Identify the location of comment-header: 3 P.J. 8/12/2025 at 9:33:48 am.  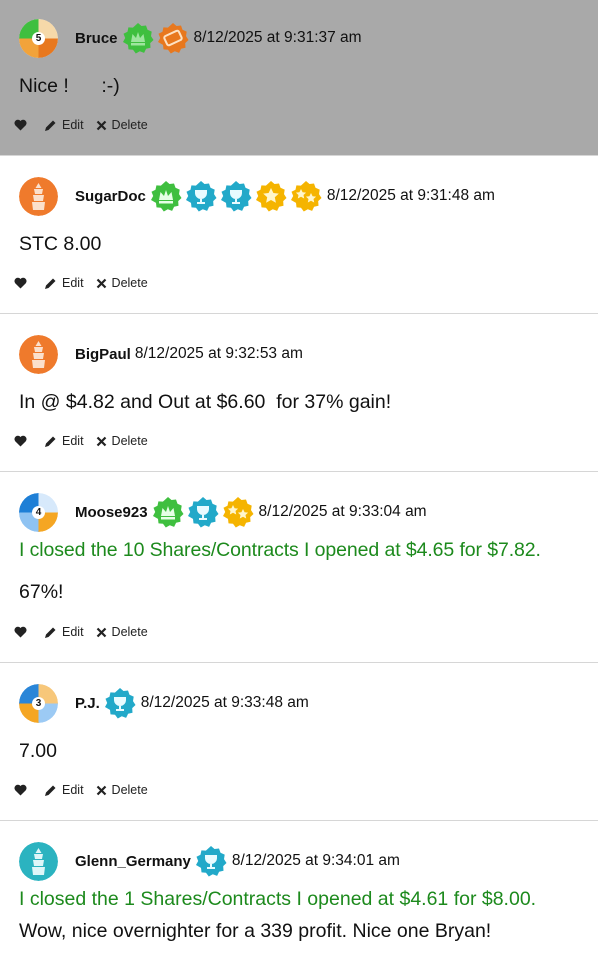
(164, 703).